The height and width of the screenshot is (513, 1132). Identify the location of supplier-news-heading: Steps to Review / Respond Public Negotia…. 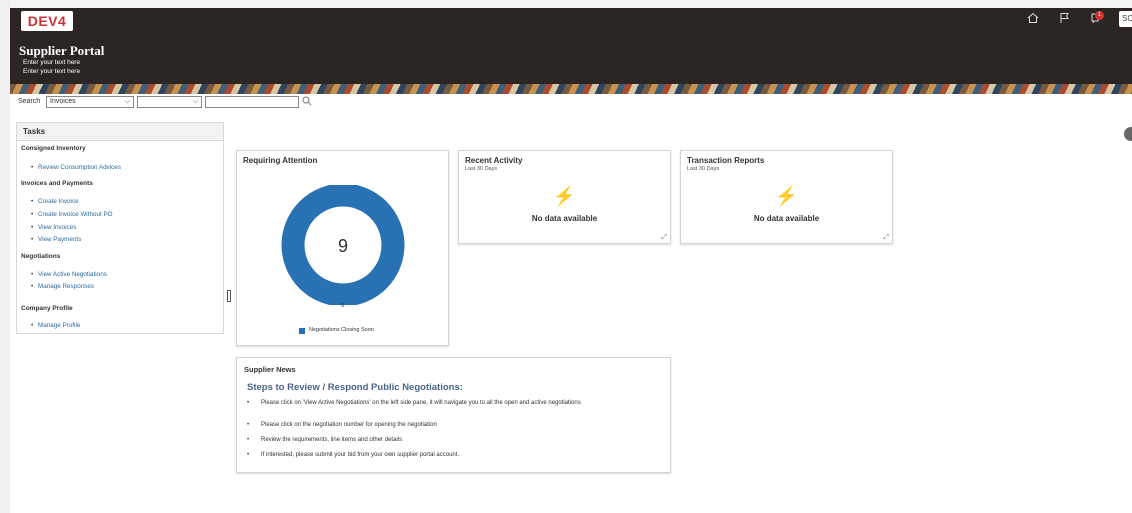
(355, 387).